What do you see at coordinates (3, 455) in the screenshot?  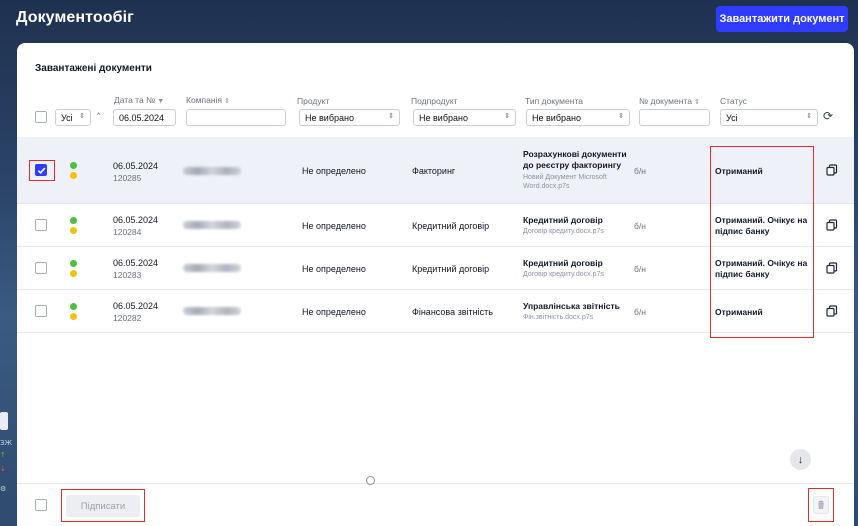 I see `sidebar-label: ↑` at bounding box center [3, 455].